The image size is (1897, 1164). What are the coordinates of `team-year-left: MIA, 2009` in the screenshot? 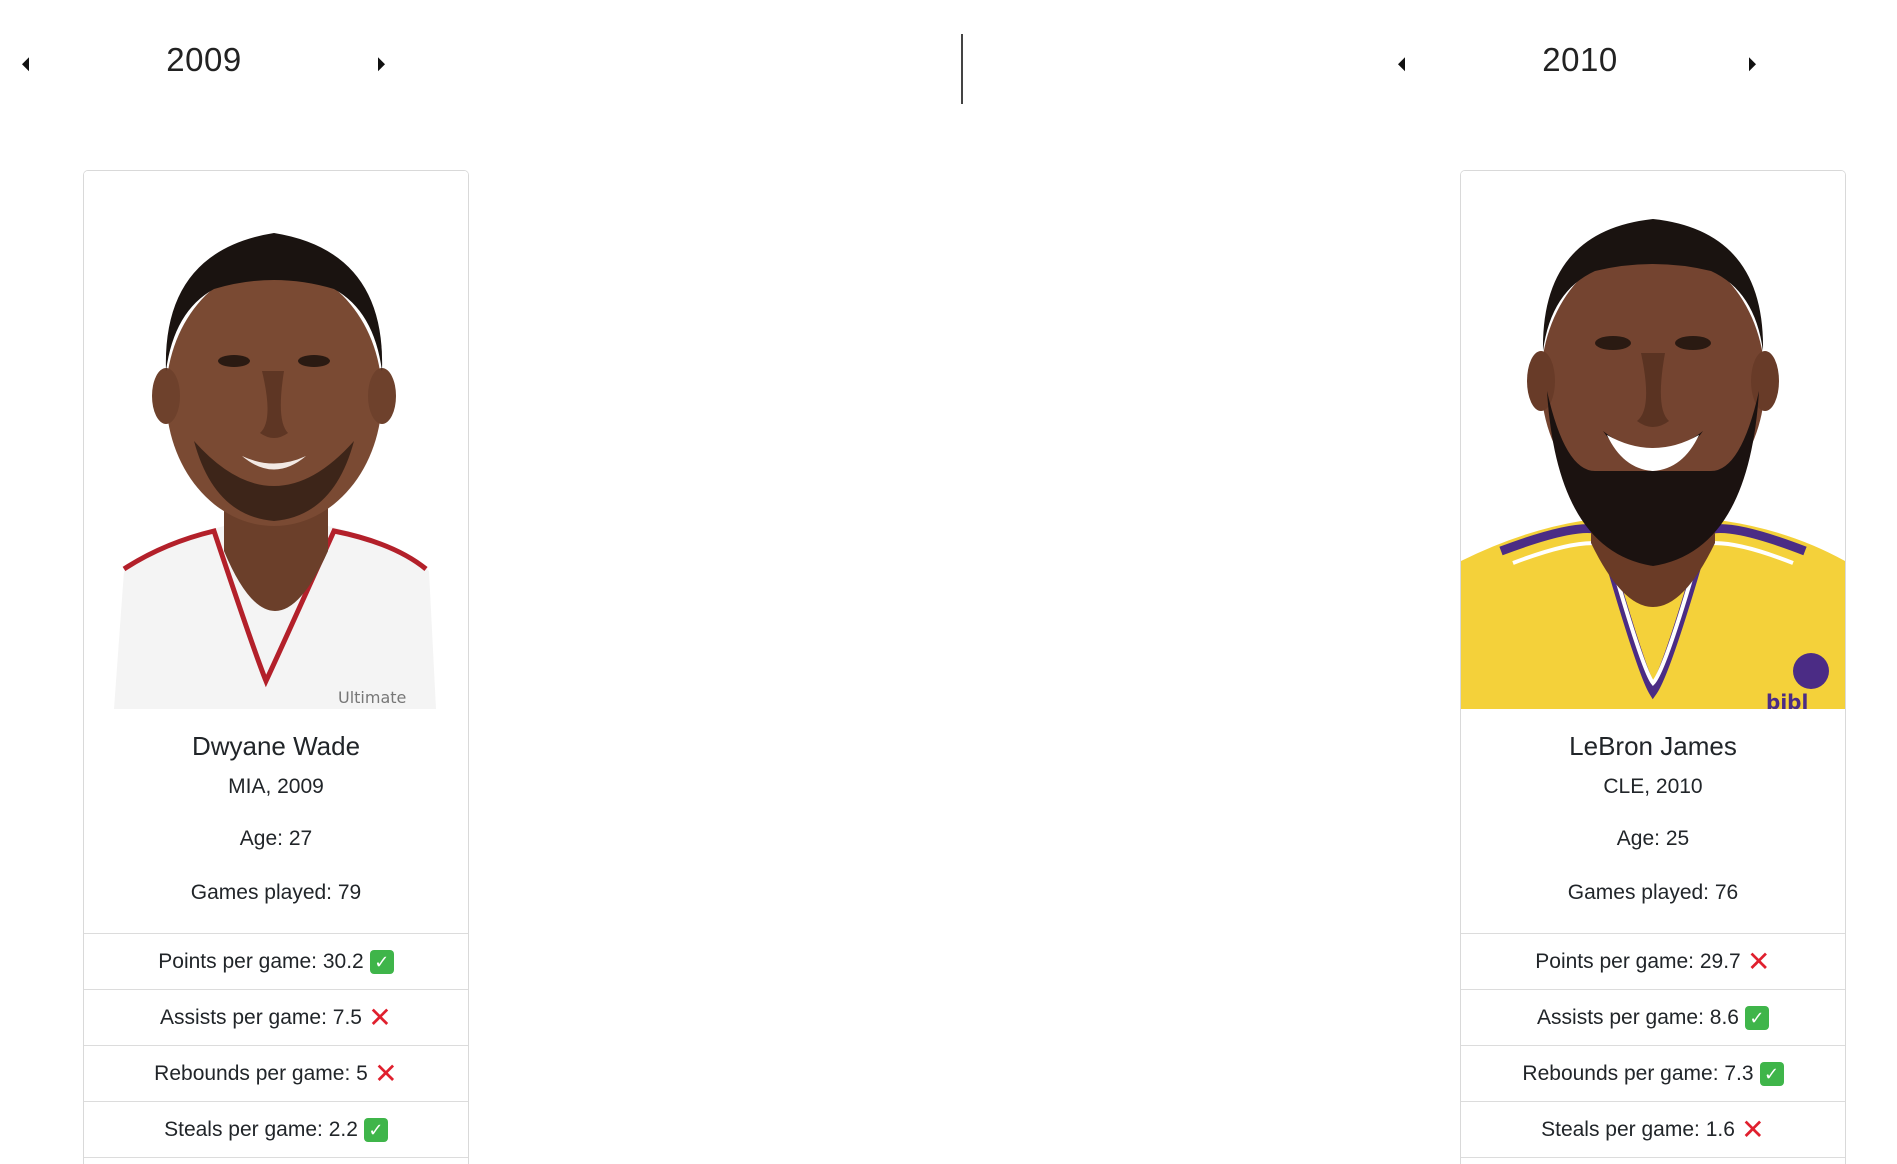 It's located at (276, 786).